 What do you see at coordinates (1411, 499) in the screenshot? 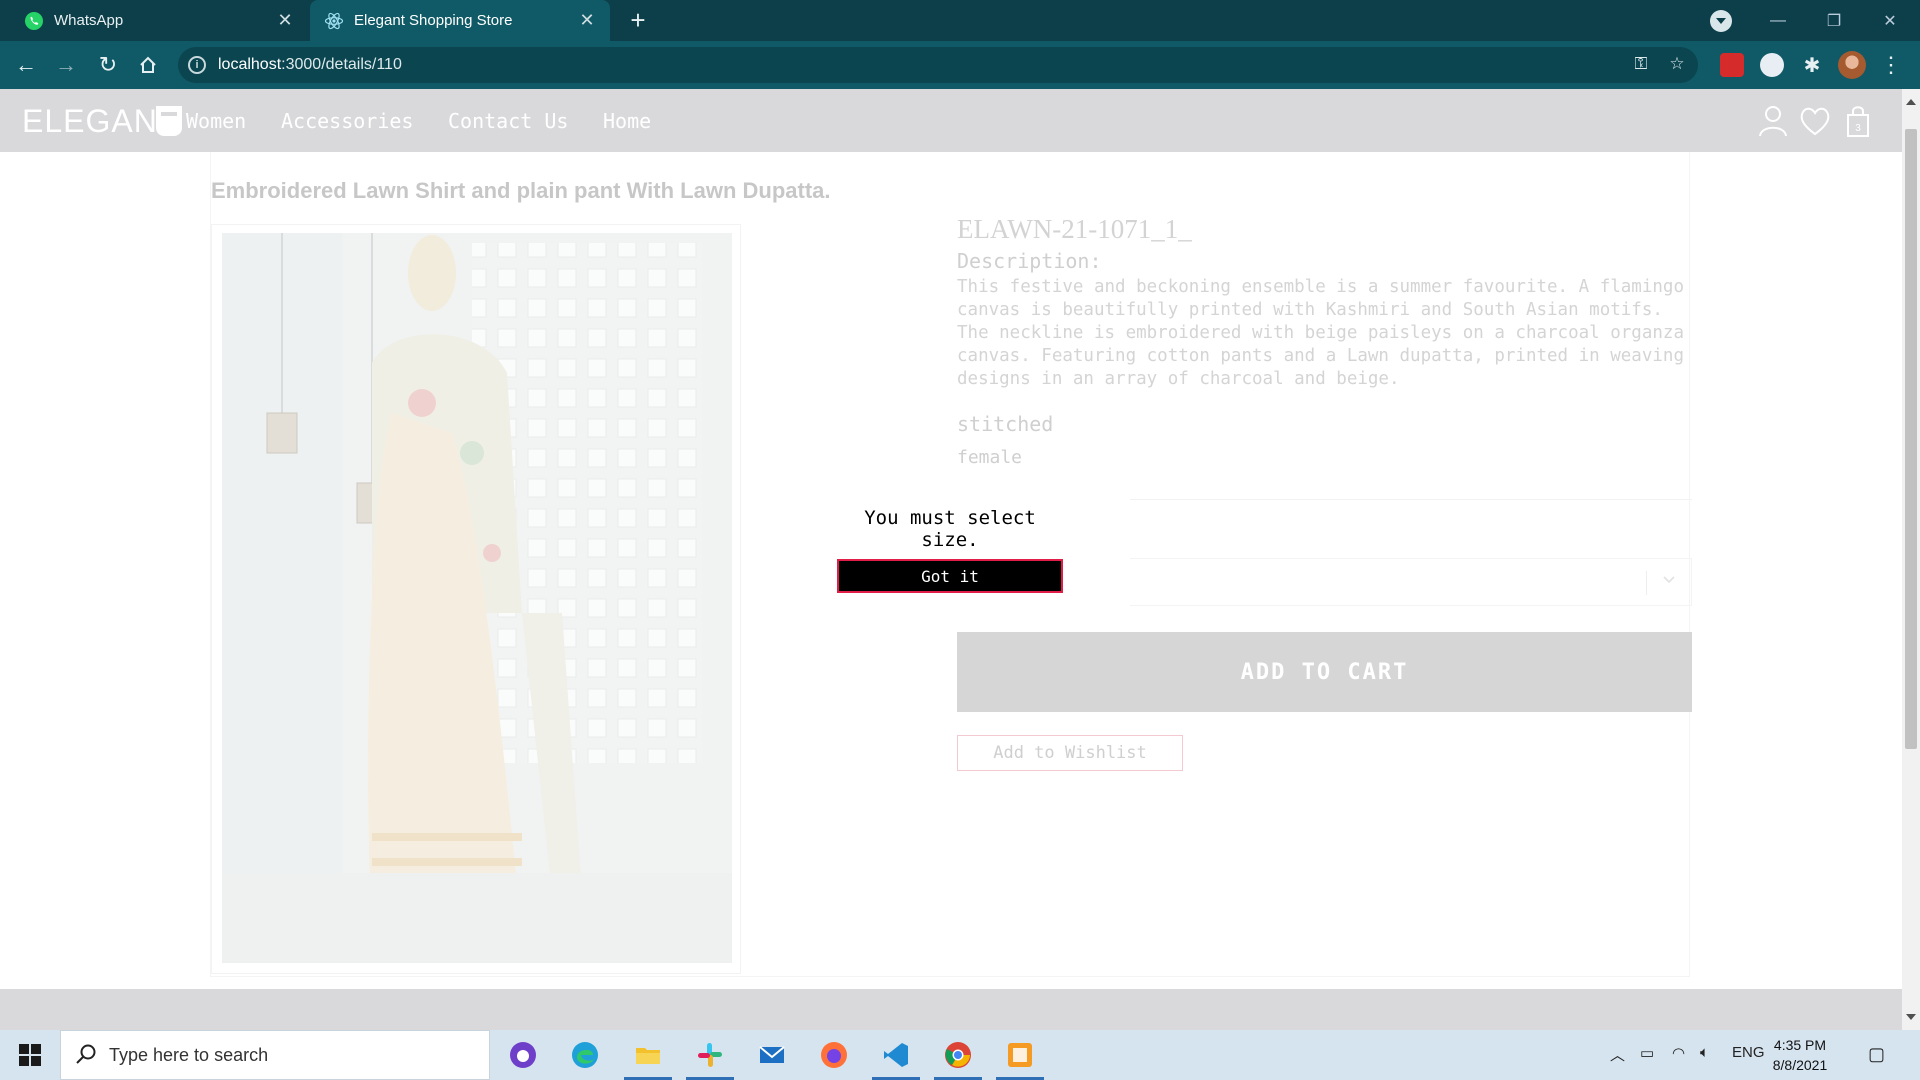
I see `divider` at bounding box center [1411, 499].